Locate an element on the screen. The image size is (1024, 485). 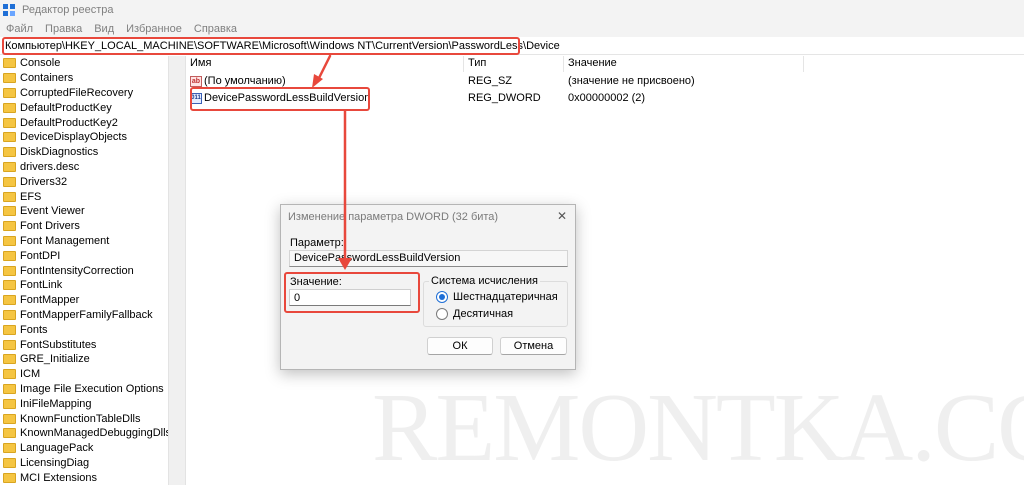
base-group-title: Система исчисления is located at coordinates (484, 281).